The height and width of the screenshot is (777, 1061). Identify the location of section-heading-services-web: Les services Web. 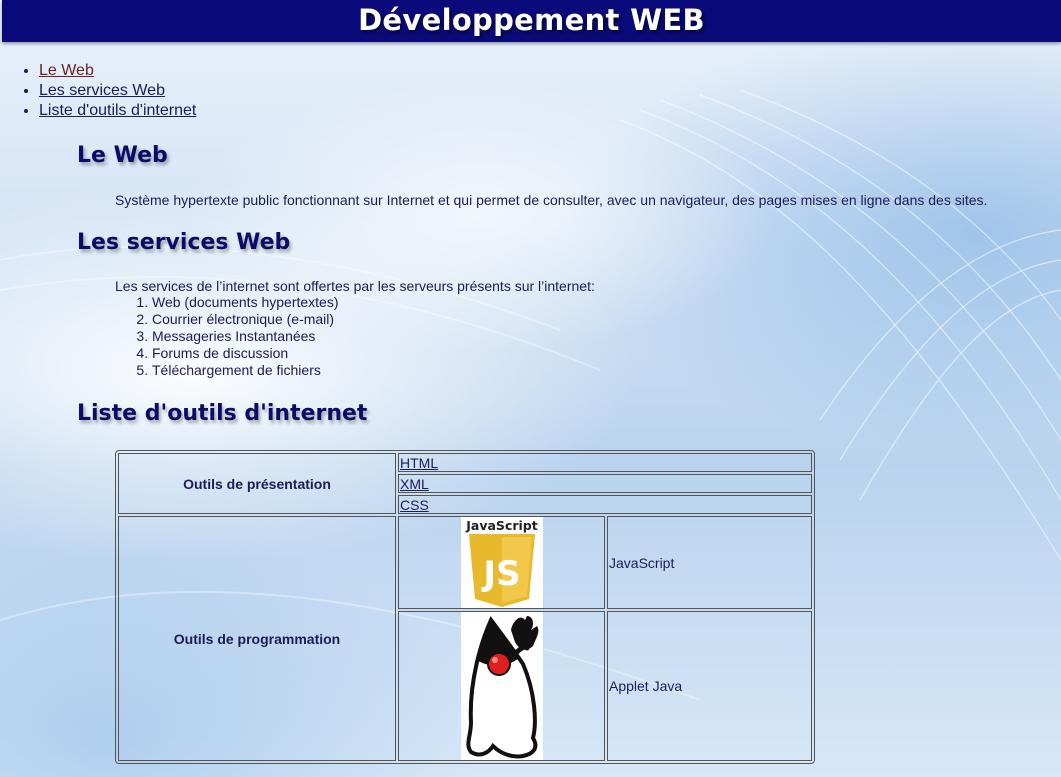
(184, 242).